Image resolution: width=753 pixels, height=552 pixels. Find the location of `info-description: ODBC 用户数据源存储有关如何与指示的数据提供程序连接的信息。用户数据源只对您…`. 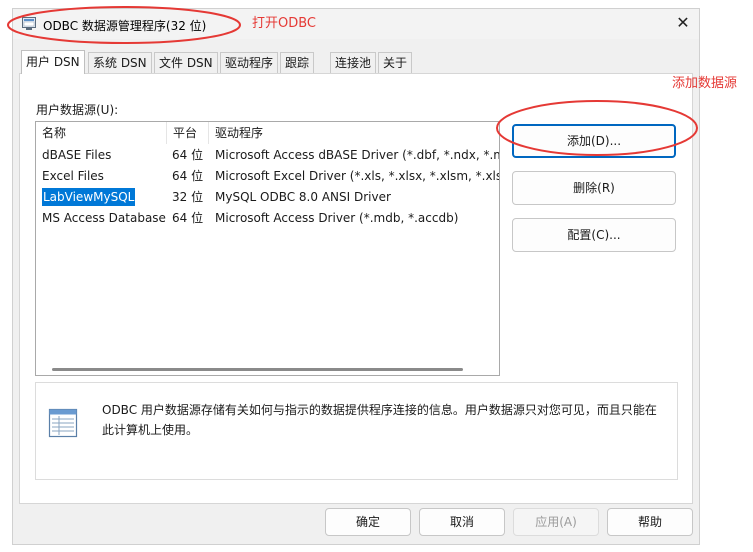

info-description: ODBC 用户数据源存储有关如何与指示的数据提供程序连接的信息。用户数据源只对您… is located at coordinates (379, 420).